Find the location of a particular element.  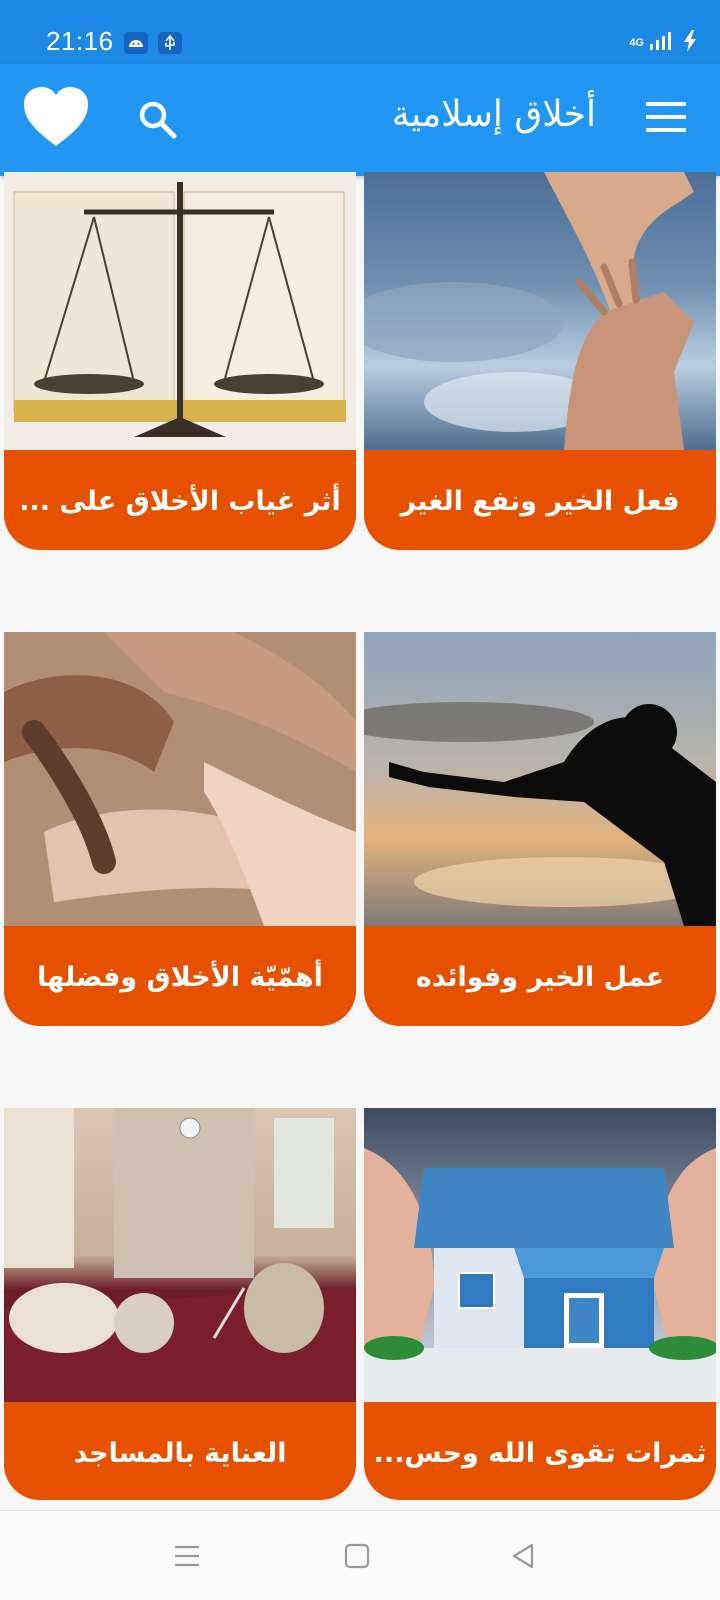

favorites-button is located at coordinates (56, 118).